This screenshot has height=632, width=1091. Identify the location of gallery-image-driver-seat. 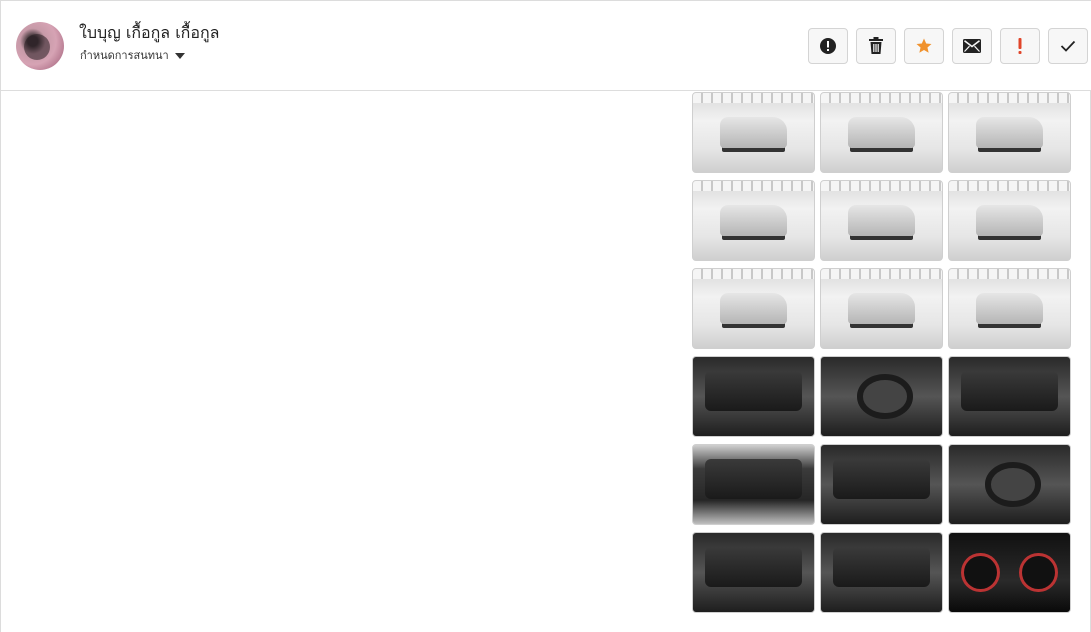
(1009, 484).